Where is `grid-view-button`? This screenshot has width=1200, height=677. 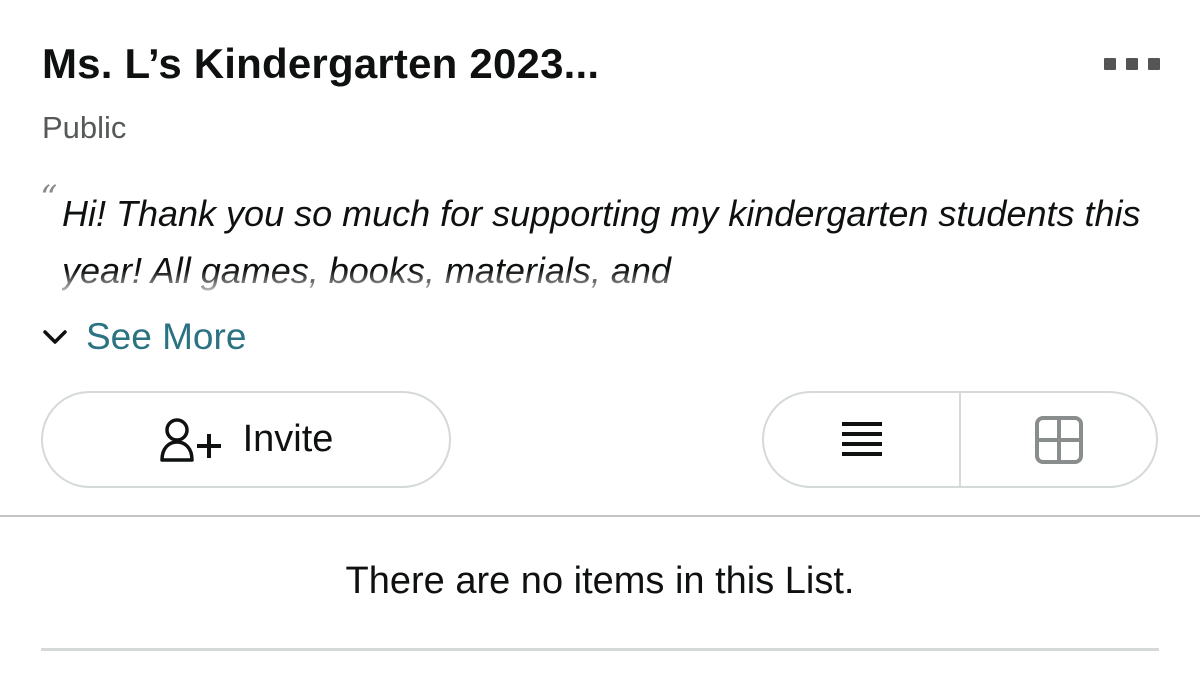
grid-view-button is located at coordinates (1058, 439).